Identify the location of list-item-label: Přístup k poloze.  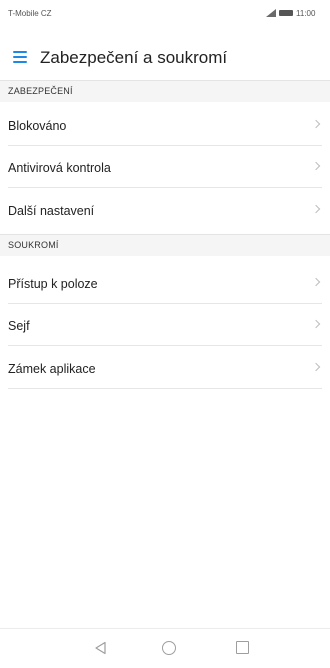
(53, 284).